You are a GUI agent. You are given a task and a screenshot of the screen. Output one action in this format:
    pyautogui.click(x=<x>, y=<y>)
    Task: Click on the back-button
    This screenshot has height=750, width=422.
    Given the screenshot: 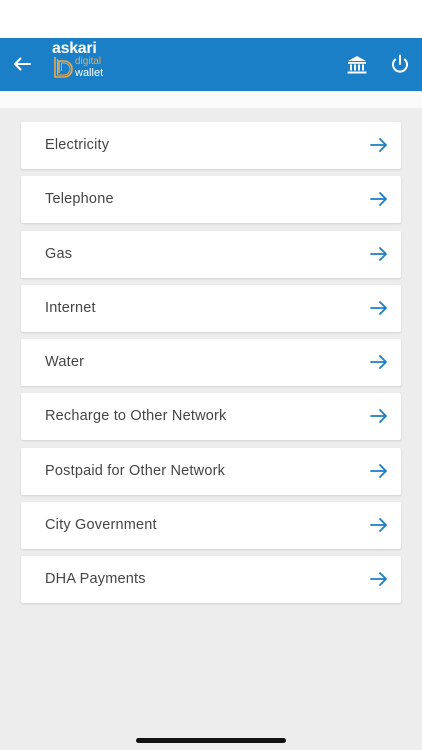 What is the action you would take?
    pyautogui.click(x=22, y=64)
    